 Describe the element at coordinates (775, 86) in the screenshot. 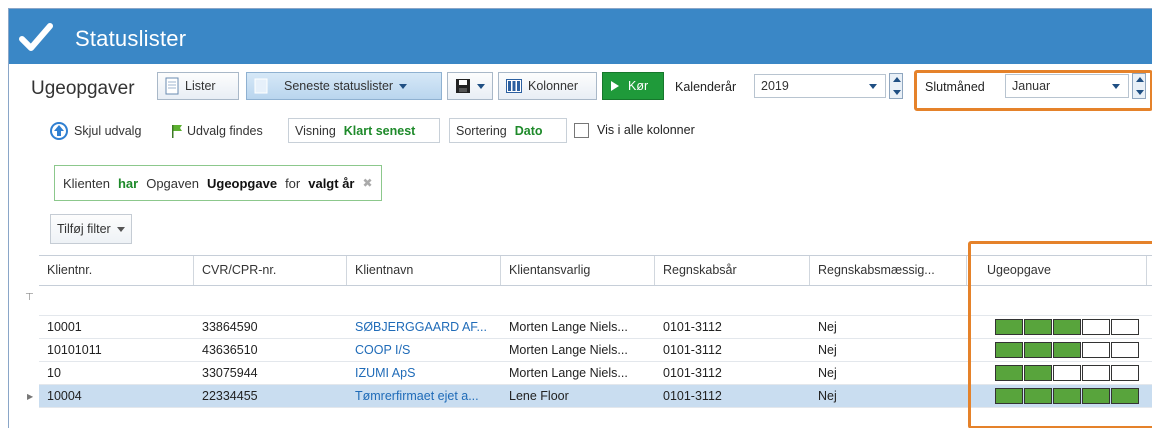

I see `year-value: 2019` at that location.